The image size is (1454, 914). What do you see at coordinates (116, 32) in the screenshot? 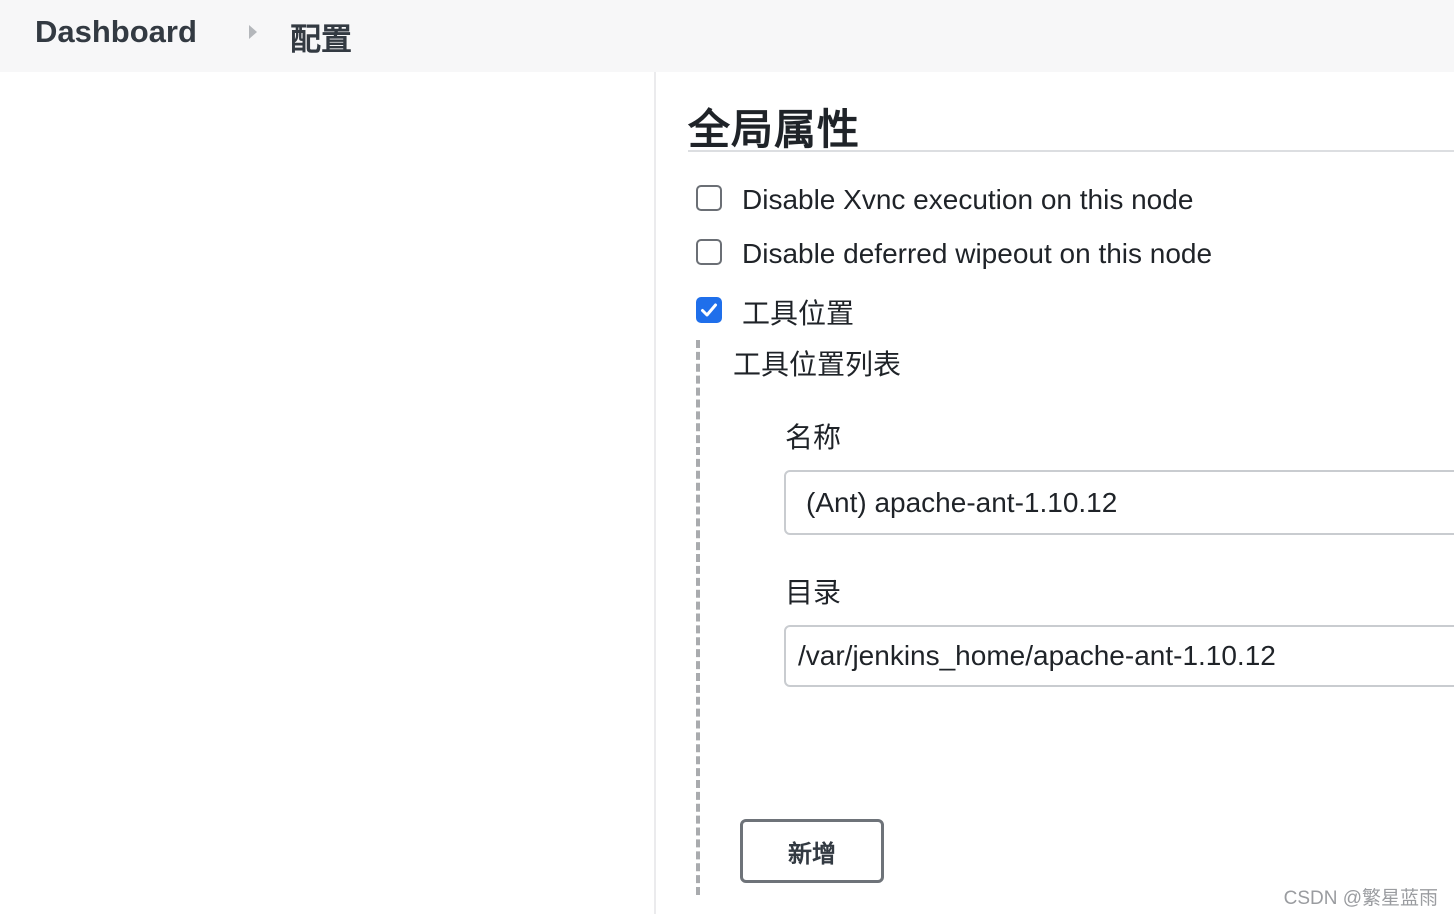
I see `breadcrumb-dashboard-link: Dashboard` at bounding box center [116, 32].